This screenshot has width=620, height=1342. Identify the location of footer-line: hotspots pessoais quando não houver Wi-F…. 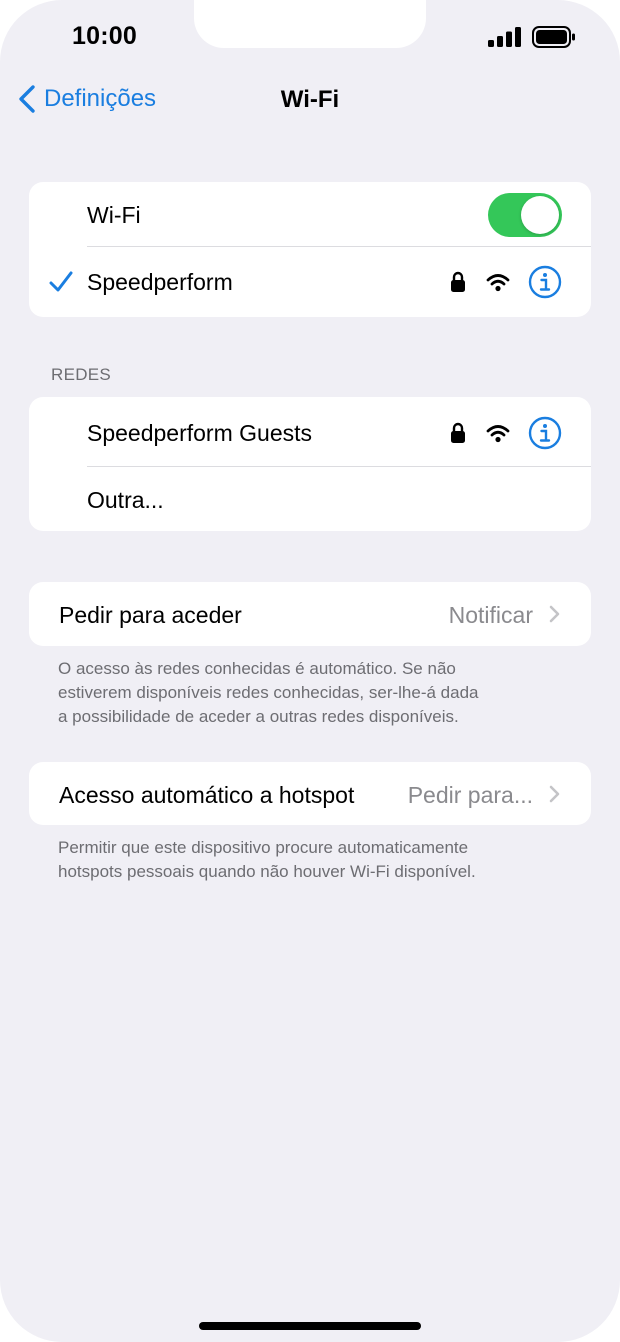
(267, 871).